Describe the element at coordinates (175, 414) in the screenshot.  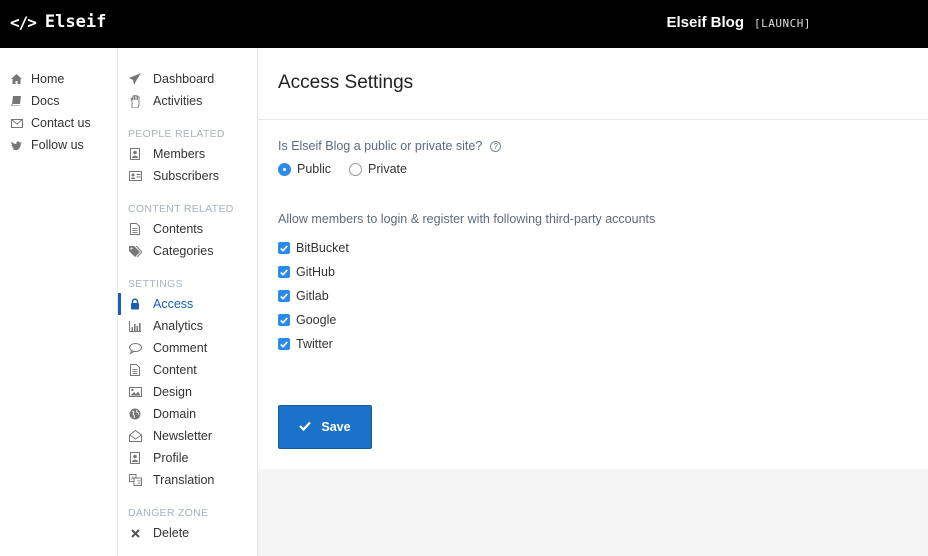
I see `sidebar-item-label: Domain` at that location.